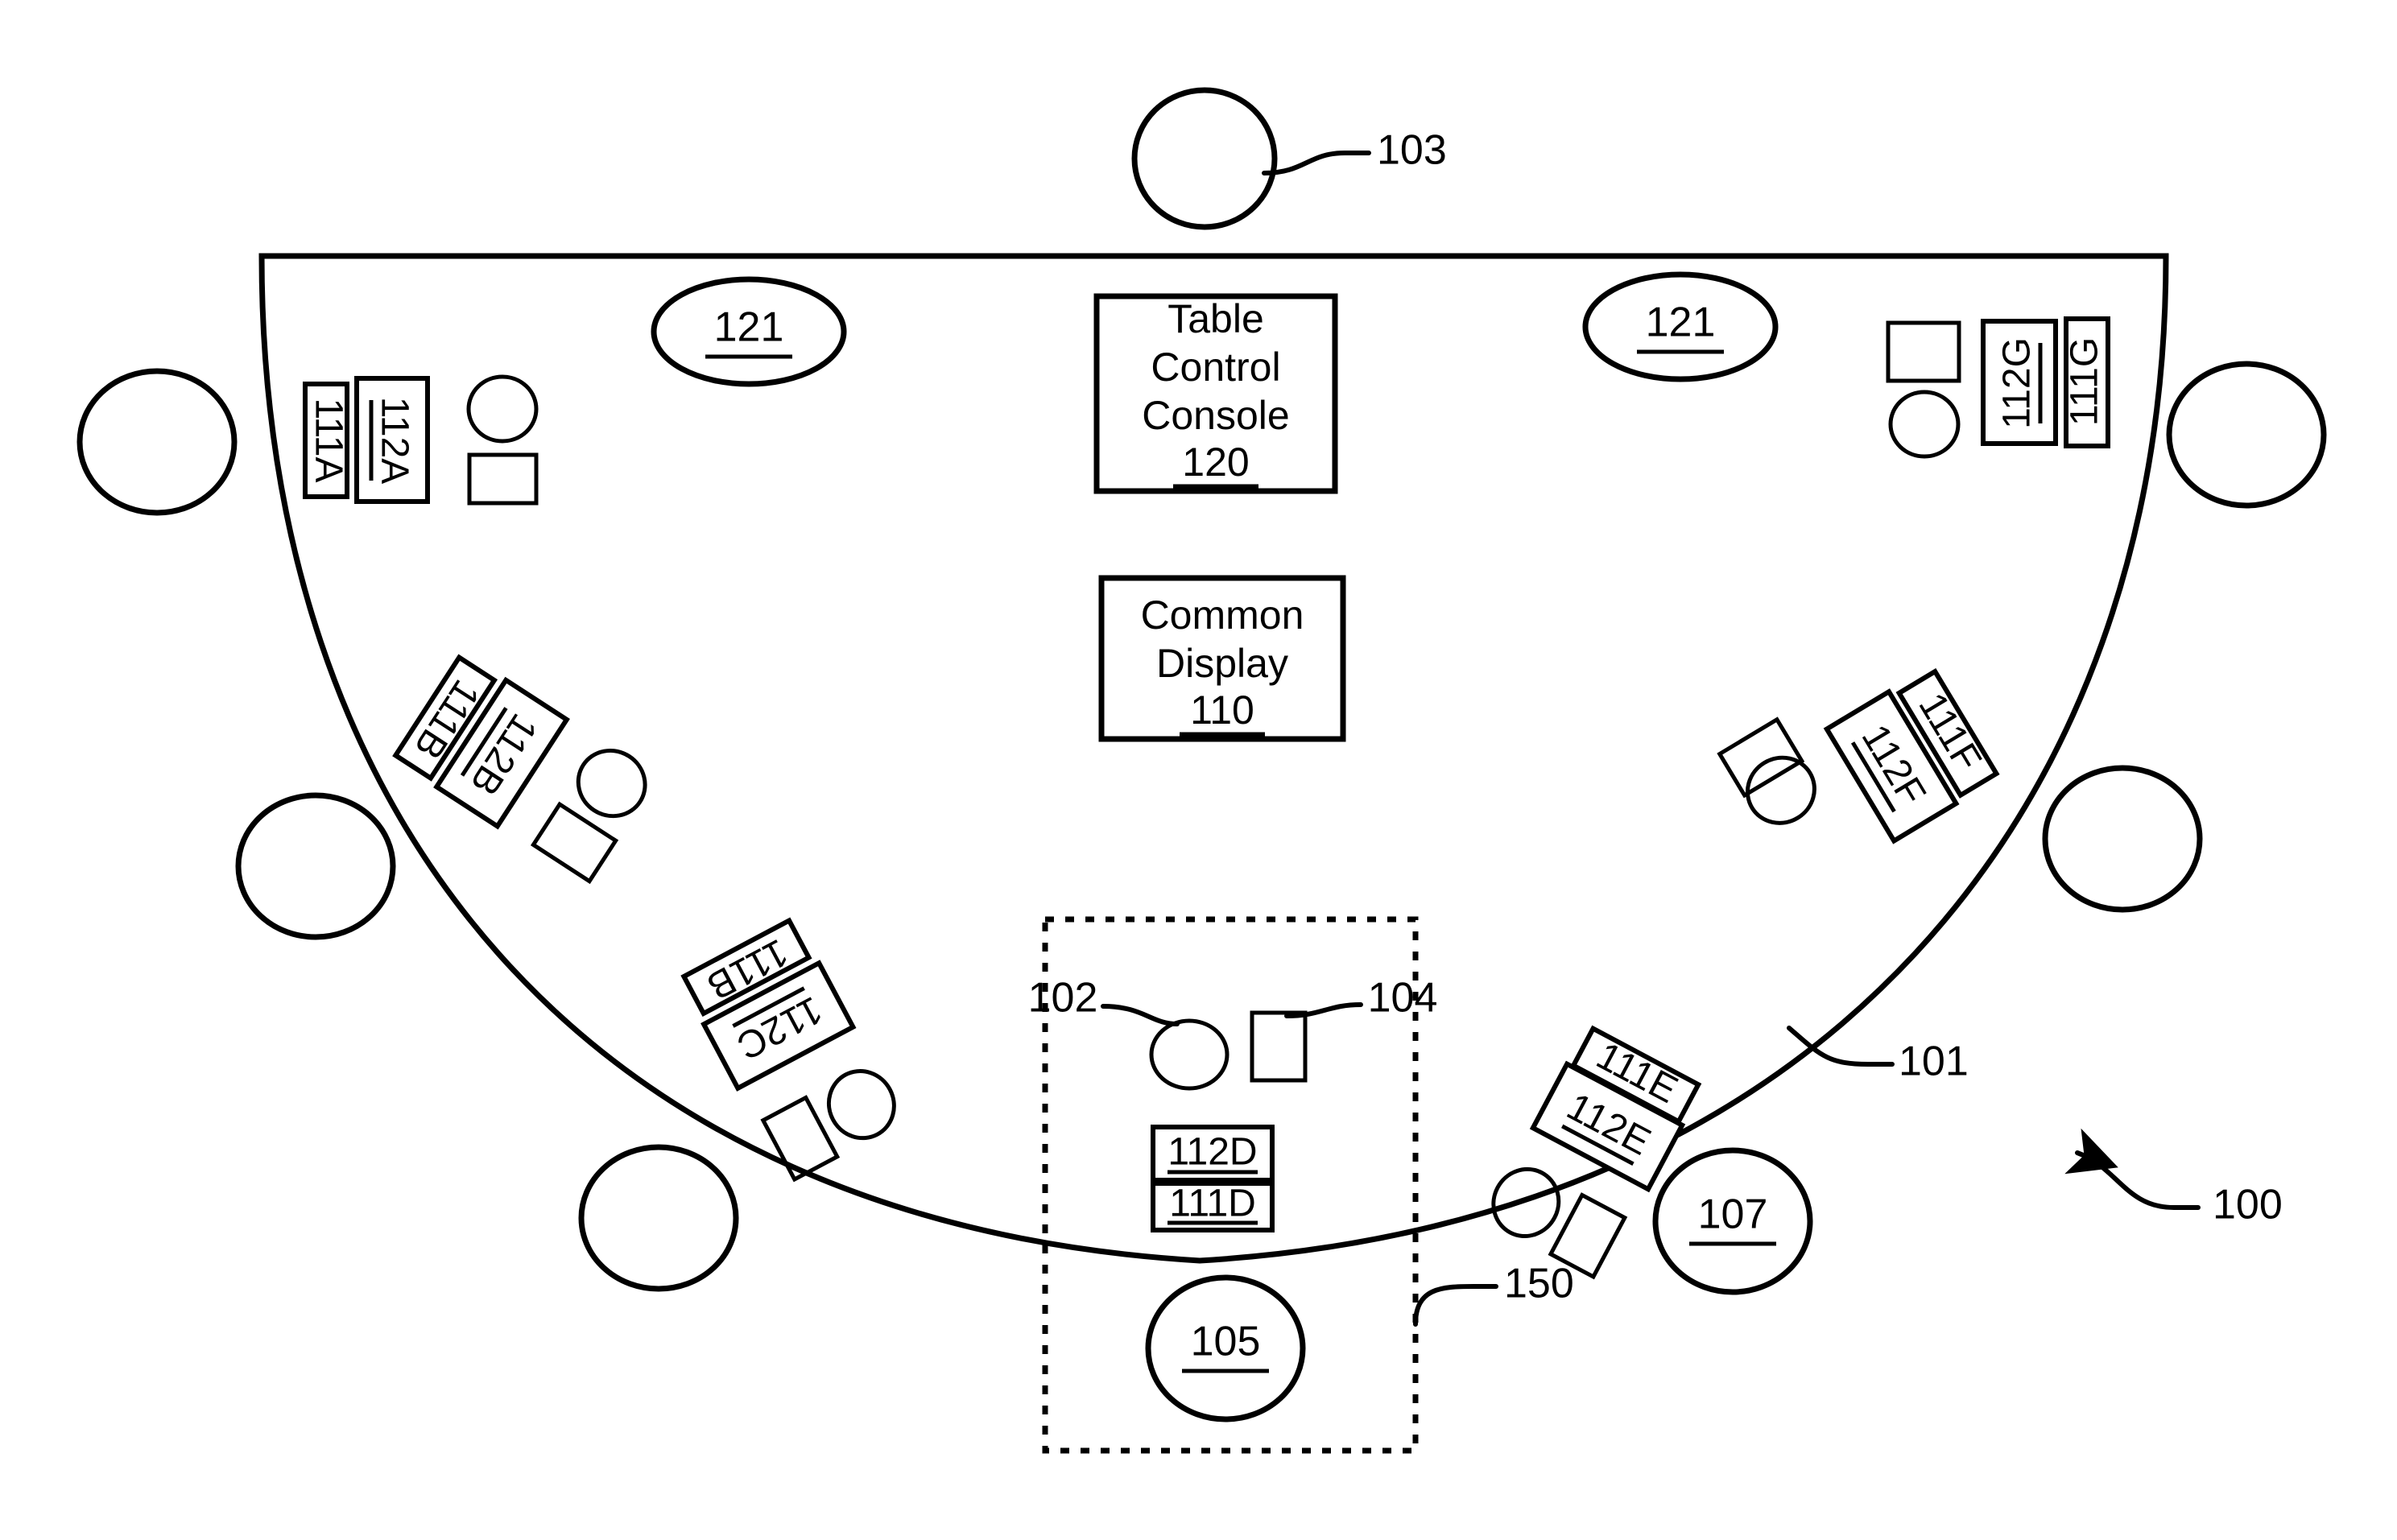 This screenshot has width=2397, height=1540. I want to click on station-c: 111B 112C, so click(793, 1049).